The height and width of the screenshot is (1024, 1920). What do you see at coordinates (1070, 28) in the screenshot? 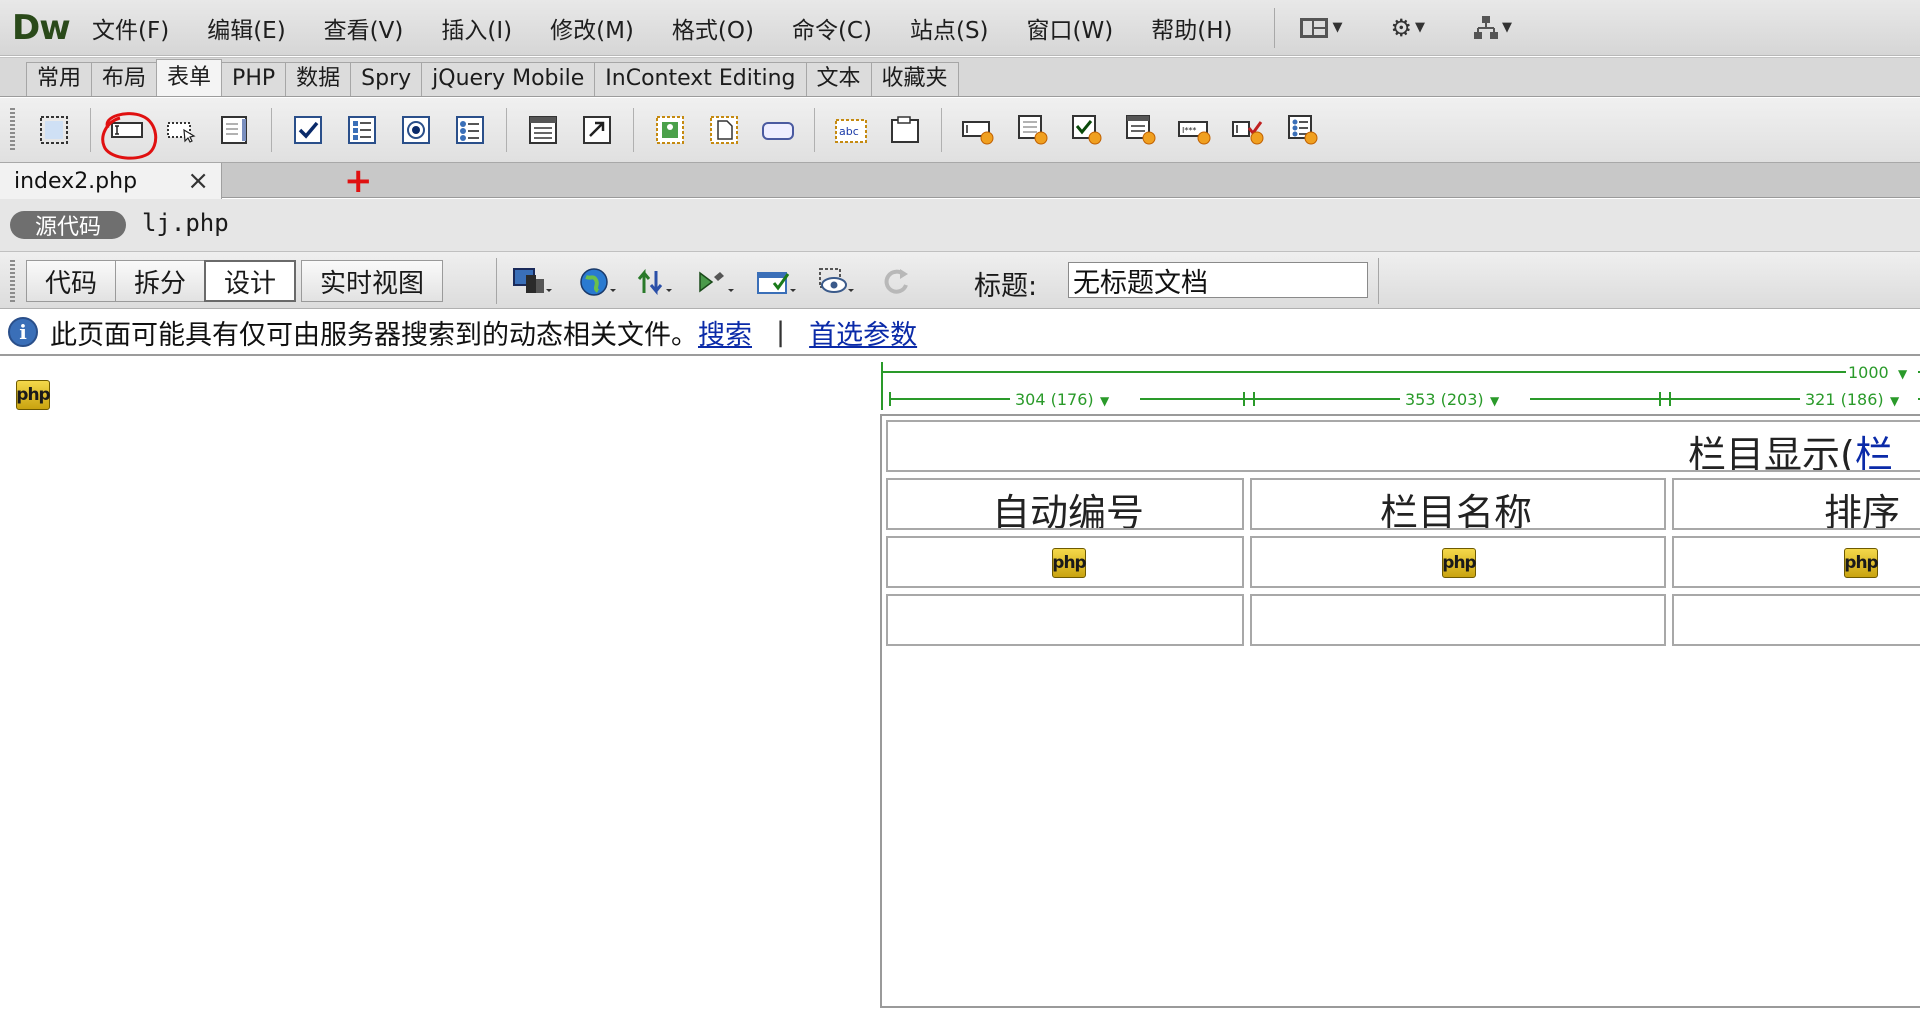
I see `menu-window: 窗口(W)` at bounding box center [1070, 28].